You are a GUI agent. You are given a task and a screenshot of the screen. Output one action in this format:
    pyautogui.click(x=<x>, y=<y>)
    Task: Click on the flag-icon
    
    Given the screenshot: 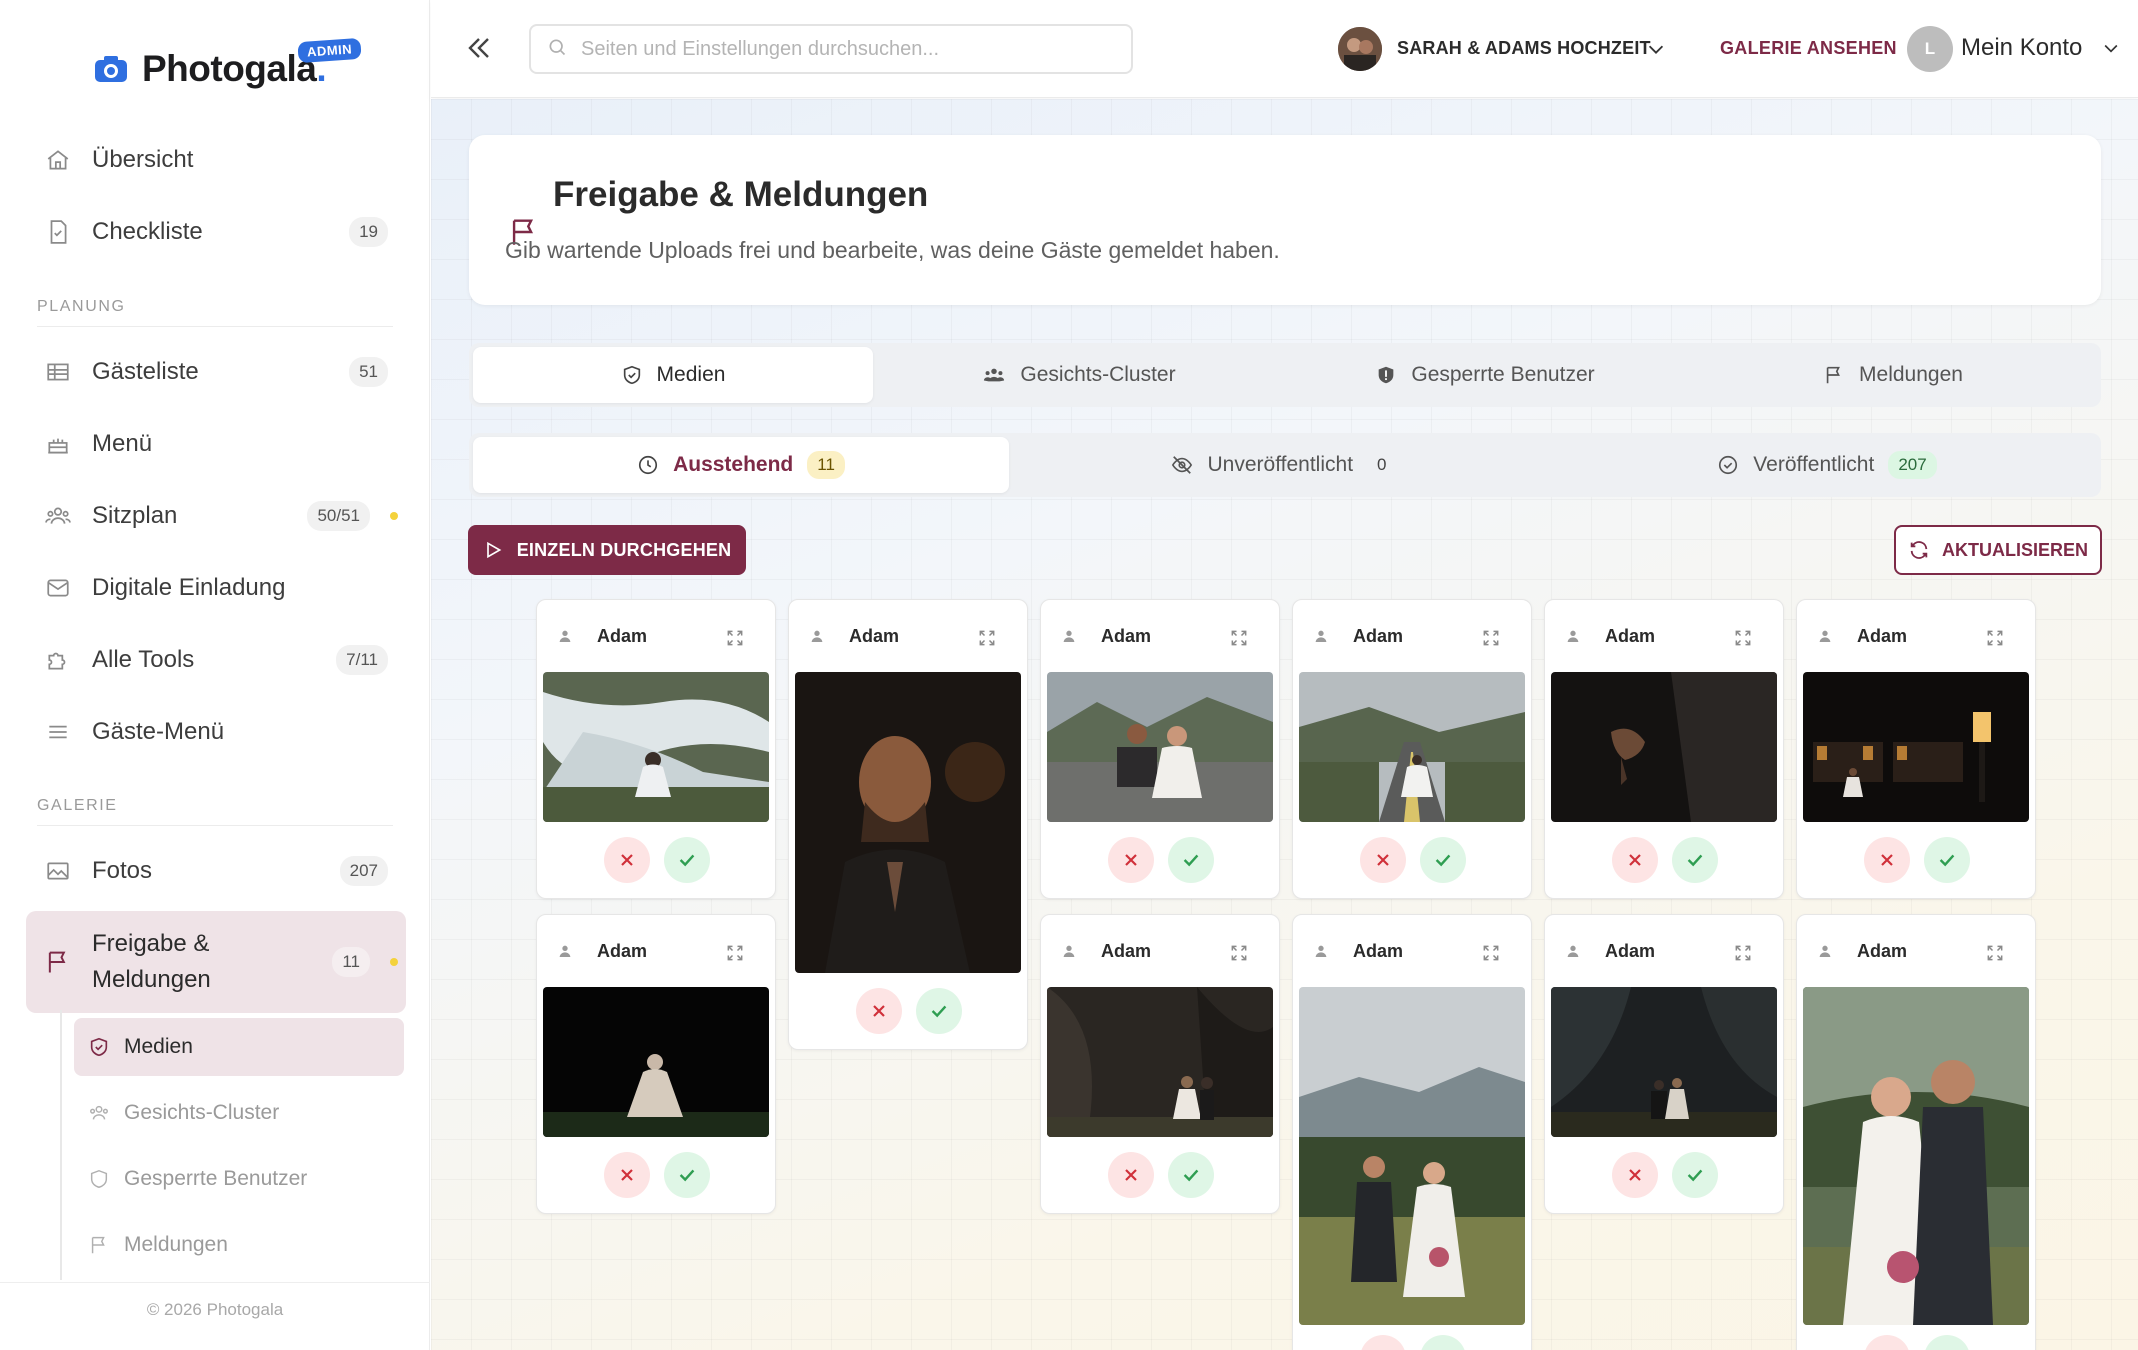 What is the action you would take?
    pyautogui.click(x=99, y=1245)
    